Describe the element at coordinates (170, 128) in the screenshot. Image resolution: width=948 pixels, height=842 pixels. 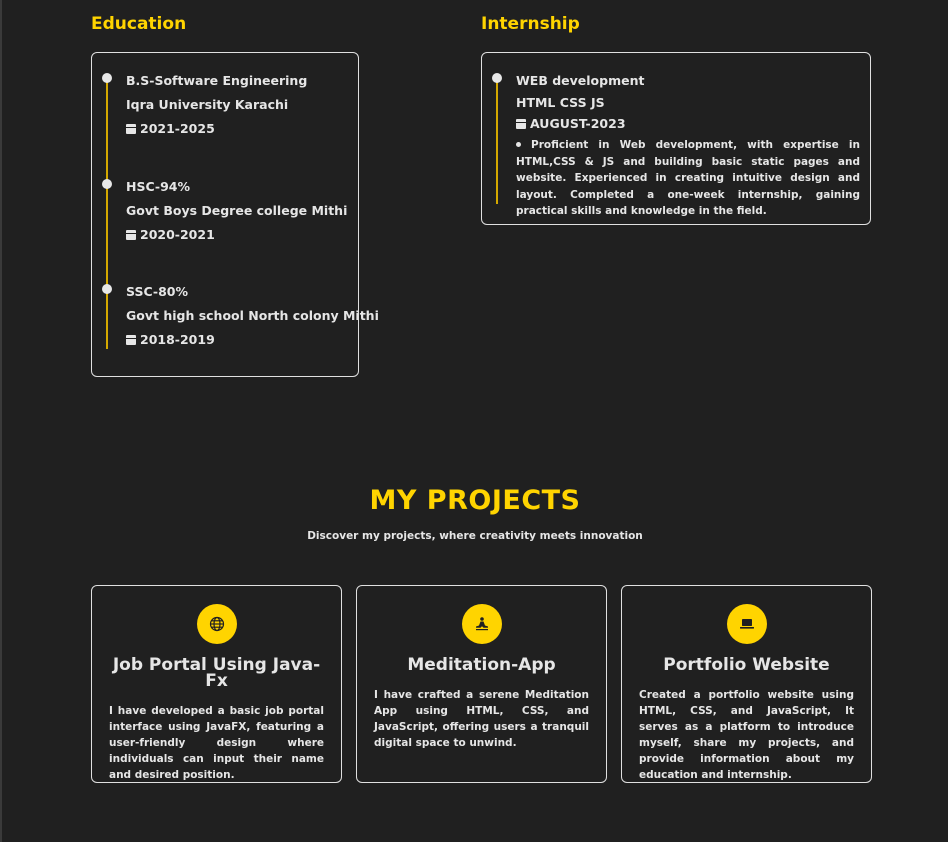
I see `education-years: 2021-2025` at that location.